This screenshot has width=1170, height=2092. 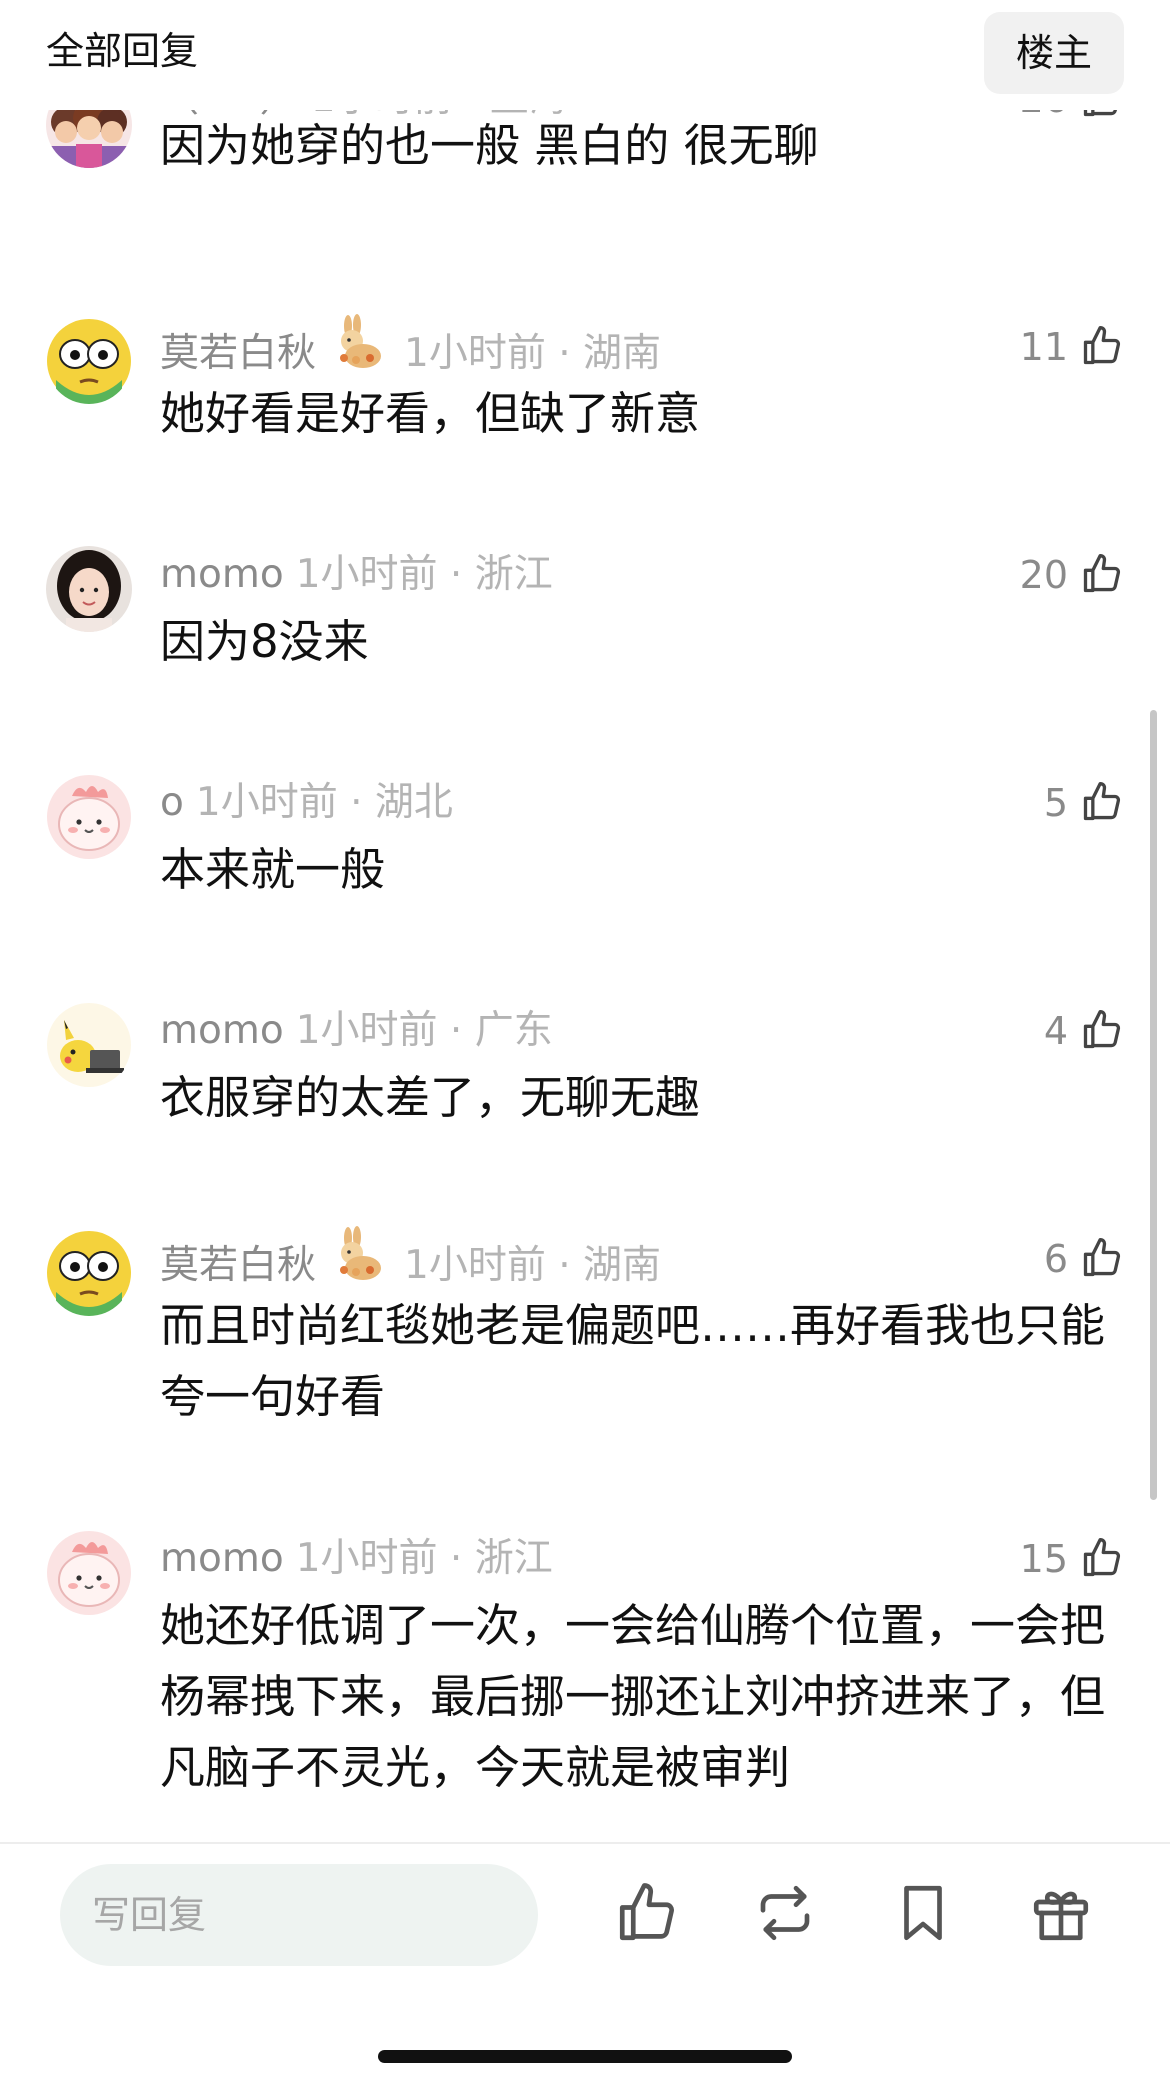 What do you see at coordinates (122, 51) in the screenshot?
I see `page-title: 全部回复` at bounding box center [122, 51].